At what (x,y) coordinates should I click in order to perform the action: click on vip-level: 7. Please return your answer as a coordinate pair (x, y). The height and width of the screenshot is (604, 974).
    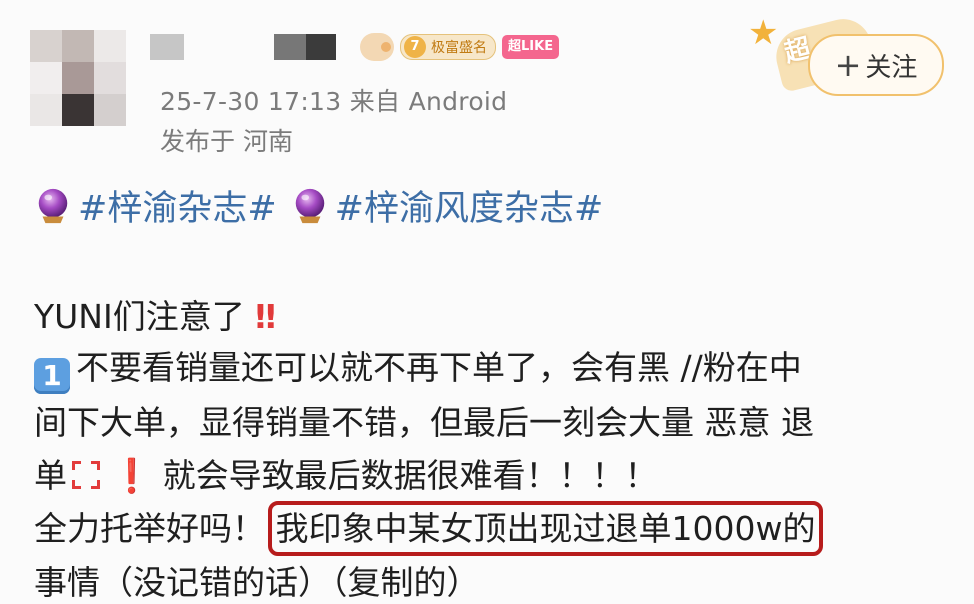
    Looking at the image, I should click on (415, 47).